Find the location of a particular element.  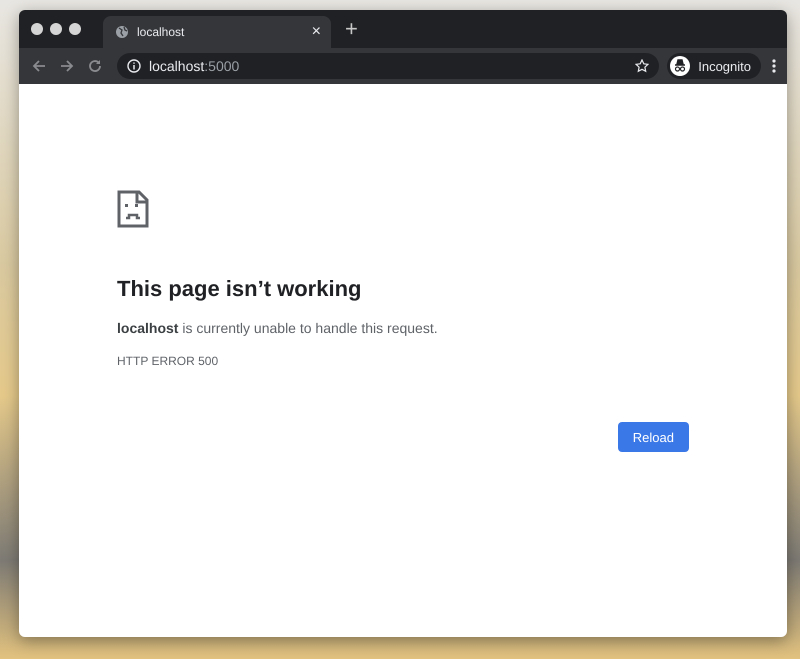

star-icon is located at coordinates (642, 66).